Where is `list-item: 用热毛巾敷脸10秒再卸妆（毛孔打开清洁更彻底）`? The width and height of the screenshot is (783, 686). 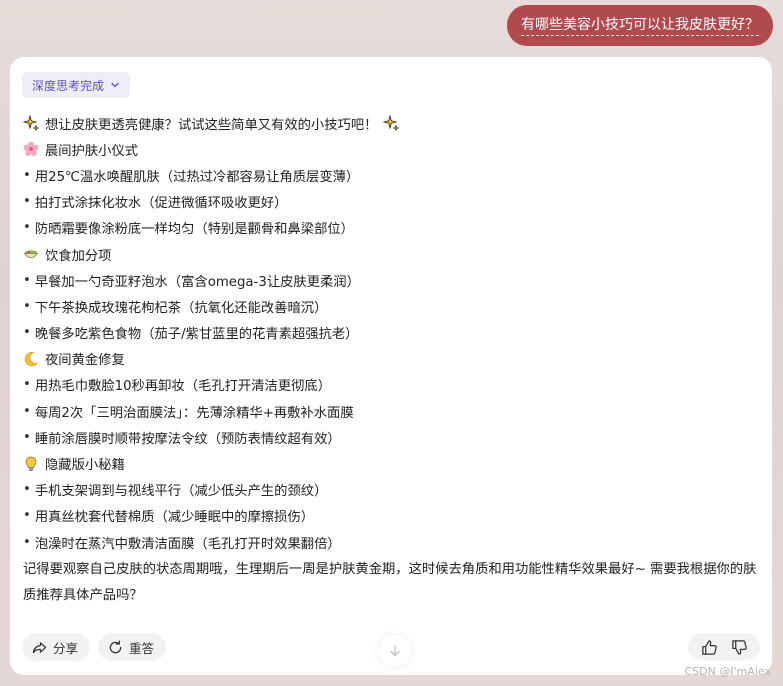 list-item: 用热毛巾敷脸10秒再卸妆（毛孔打开清洁更彻底） is located at coordinates (393, 385).